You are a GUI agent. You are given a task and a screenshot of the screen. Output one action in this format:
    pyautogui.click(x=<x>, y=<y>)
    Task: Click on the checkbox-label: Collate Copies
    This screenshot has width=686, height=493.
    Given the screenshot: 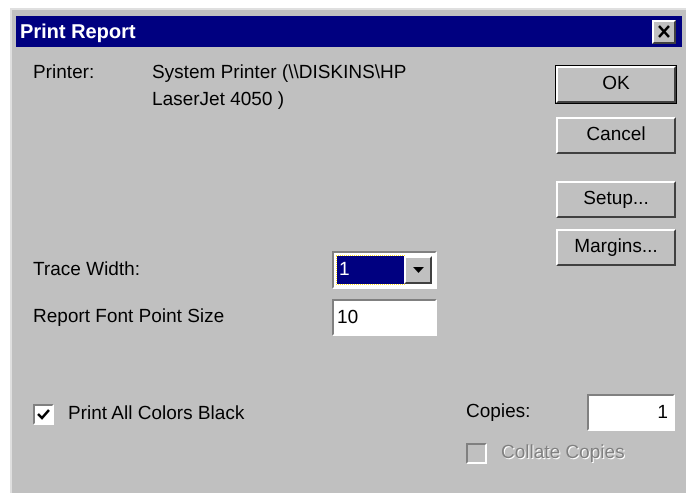 What is the action you would take?
    pyautogui.click(x=563, y=453)
    